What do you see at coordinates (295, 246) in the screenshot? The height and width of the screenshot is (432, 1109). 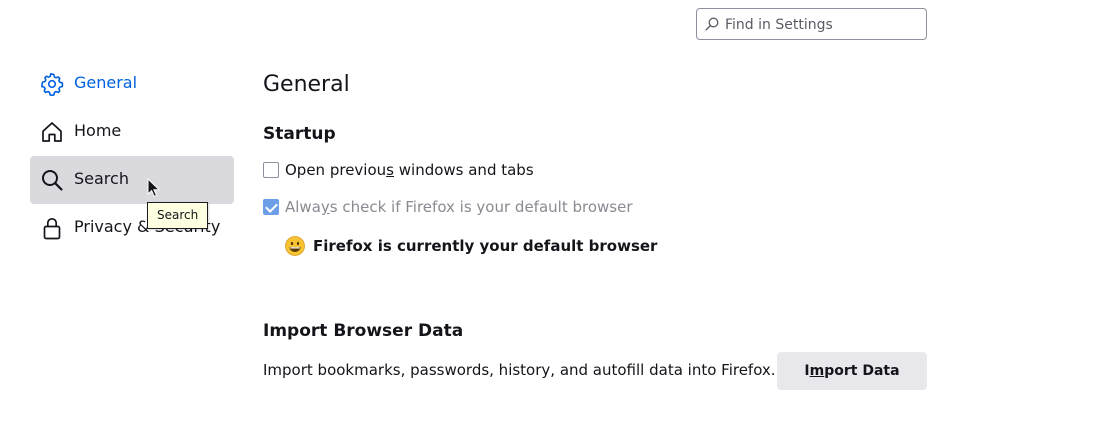 I see `grinning-face-icon` at bounding box center [295, 246].